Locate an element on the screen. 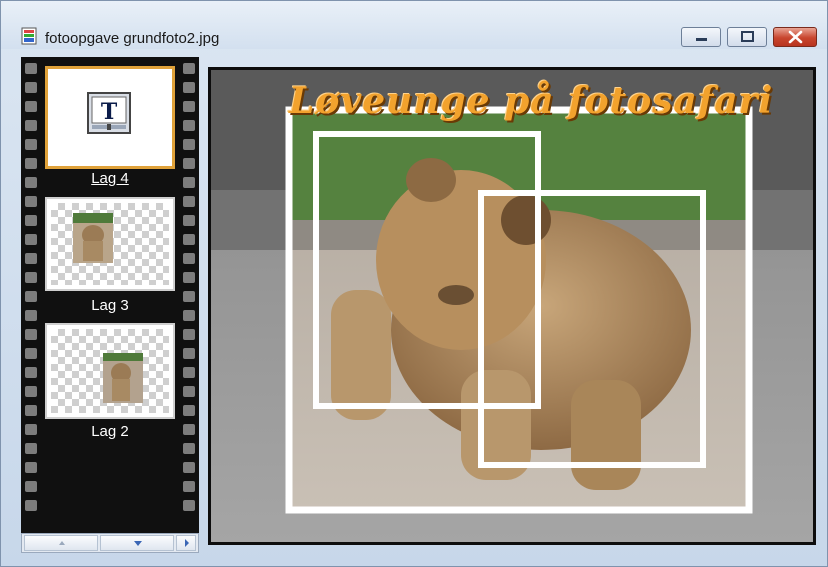 Image resolution: width=828 pixels, height=567 pixels. title-bar: fotoopgave grundfoto2.jpg is located at coordinates (414, 25).